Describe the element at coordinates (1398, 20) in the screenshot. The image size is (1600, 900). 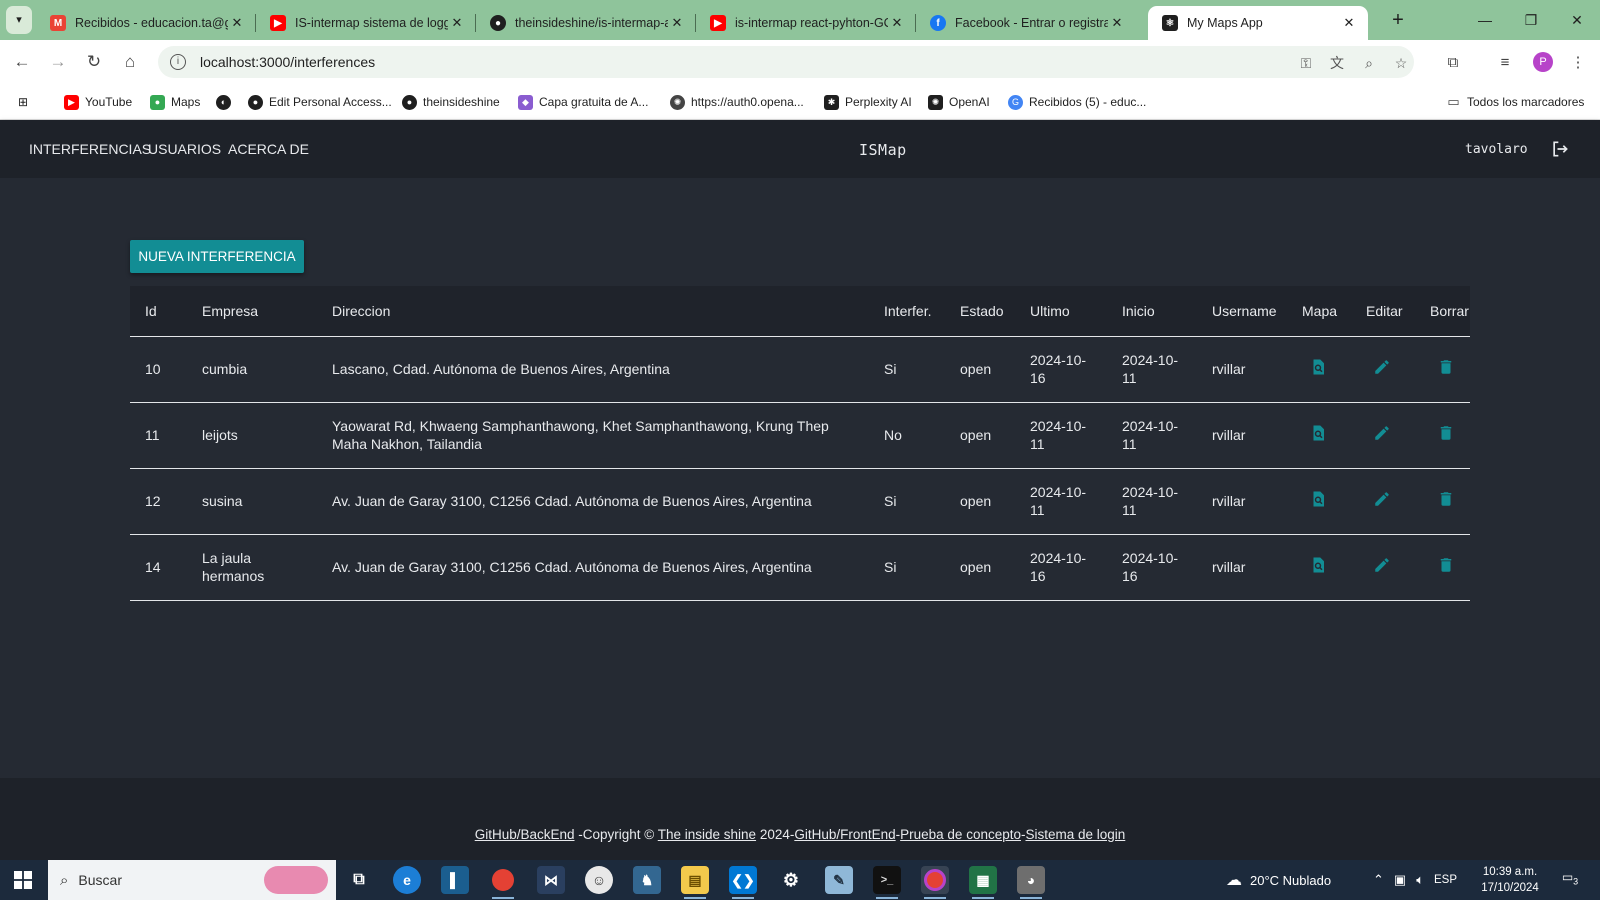
I see `new-tab-button: +` at that location.